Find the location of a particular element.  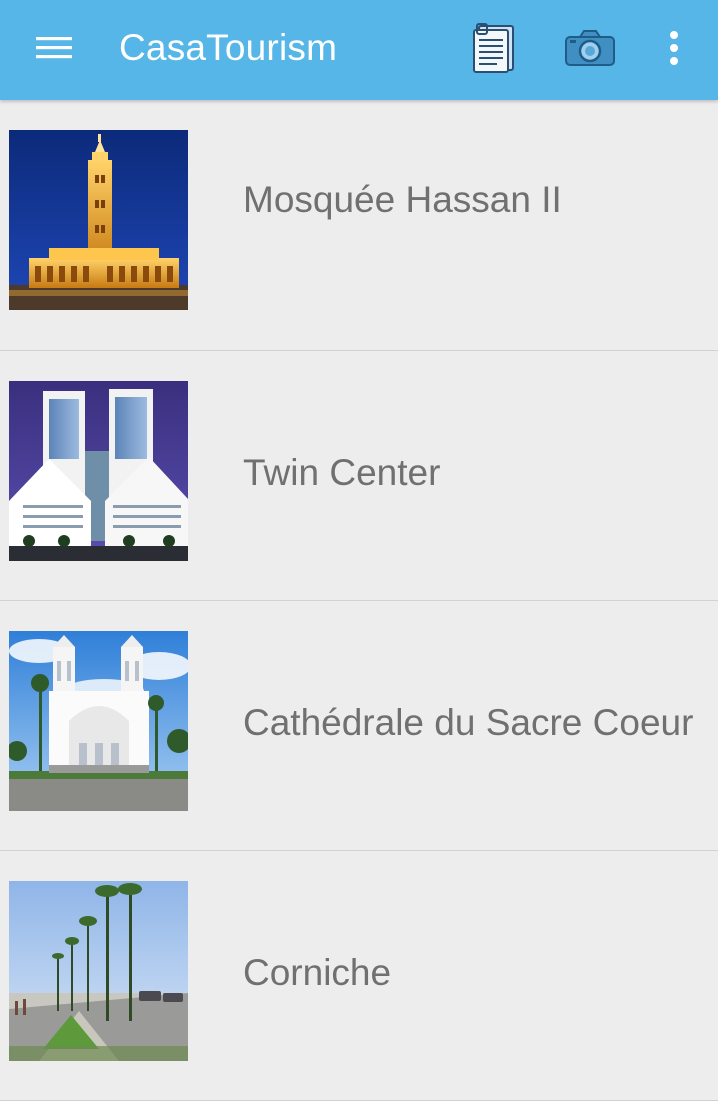

hamburger-menu-icon is located at coordinates (54, 48).